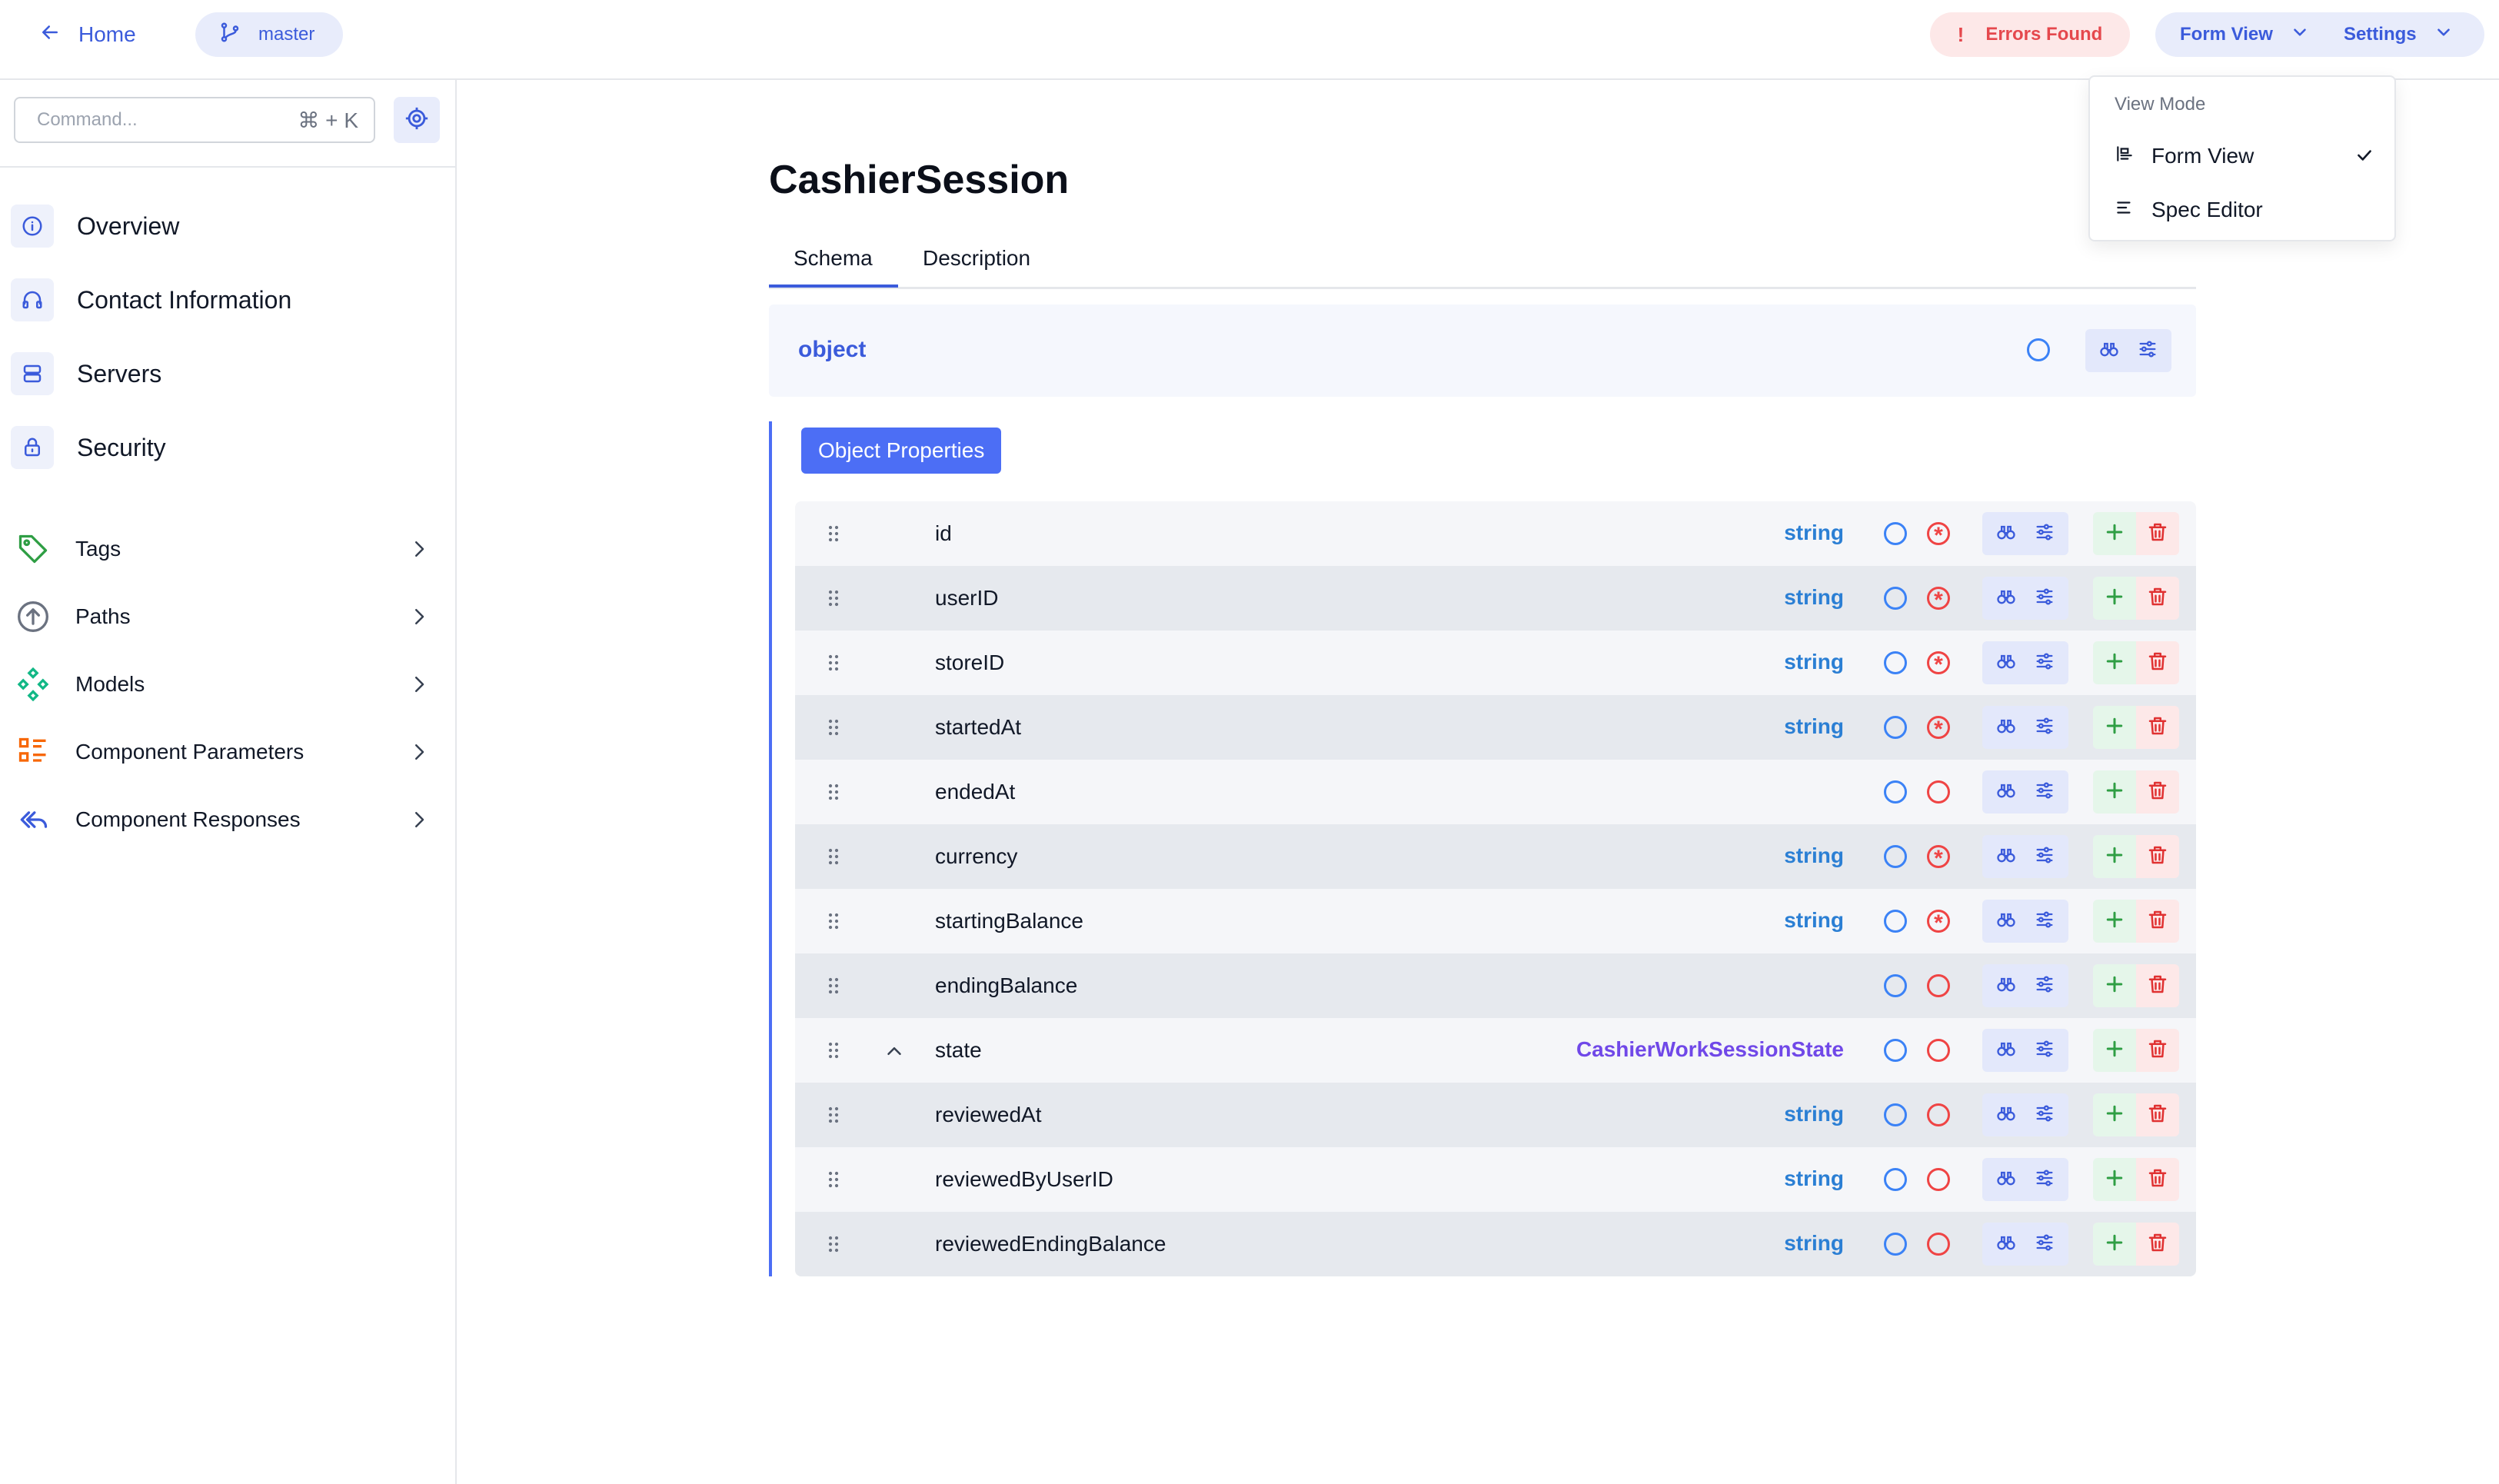 This screenshot has width=2499, height=1484. Describe the element at coordinates (966, 599) in the screenshot. I see `property-name: userID` at that location.